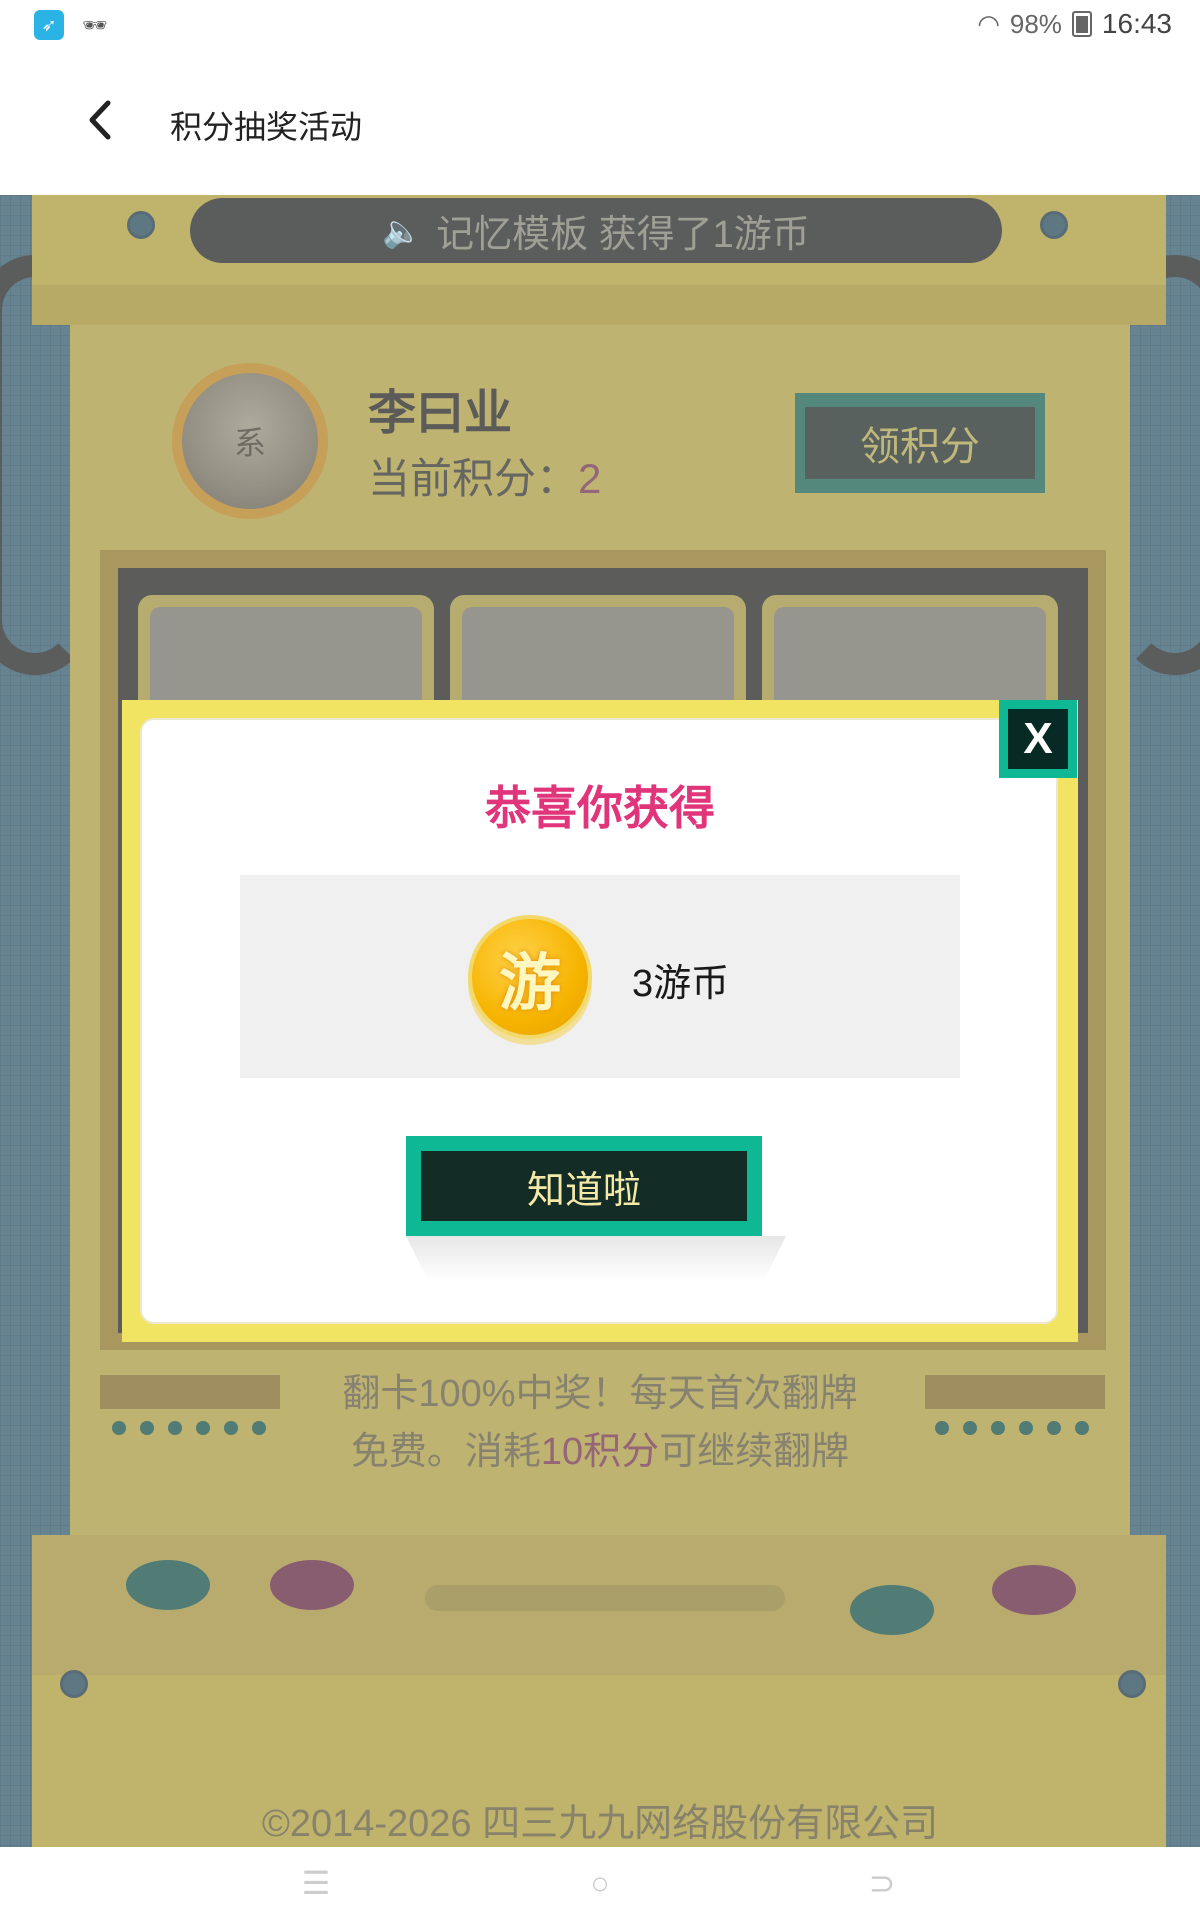 The width and height of the screenshot is (1200, 1920). What do you see at coordinates (316, 1883) in the screenshot?
I see `menu-icon: ☰` at bounding box center [316, 1883].